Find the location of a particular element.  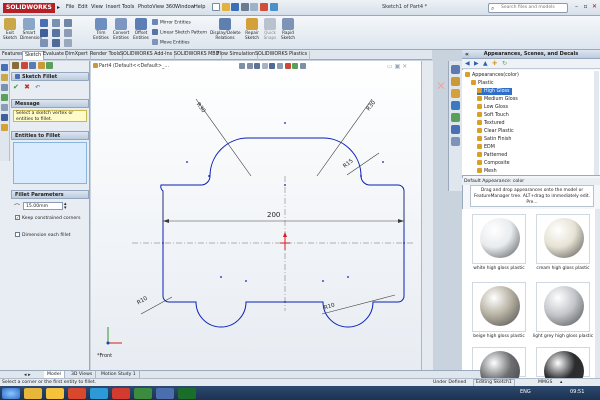

open-folder-icon is located at coordinates (225, 7).